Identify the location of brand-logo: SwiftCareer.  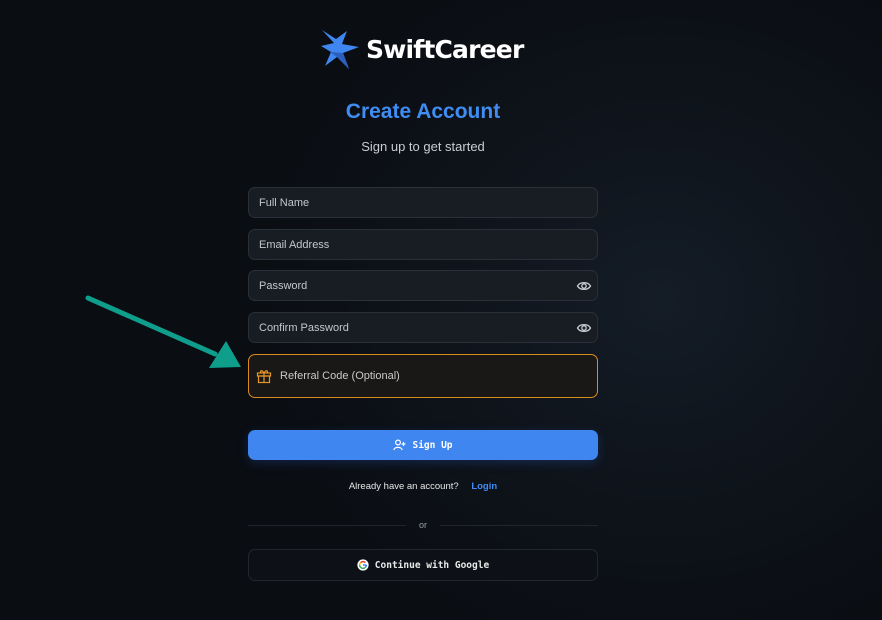
(422, 49).